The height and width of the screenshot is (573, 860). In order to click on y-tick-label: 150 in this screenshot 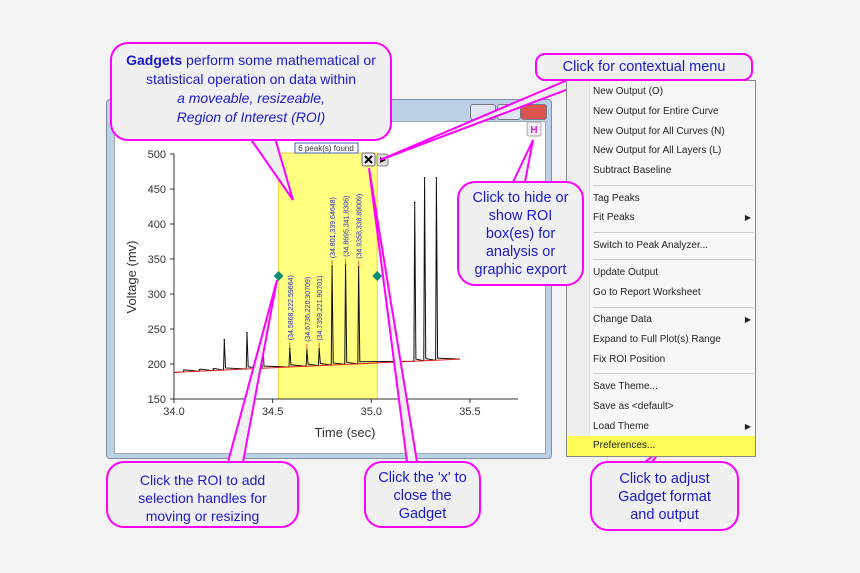, I will do `click(157, 400)`.